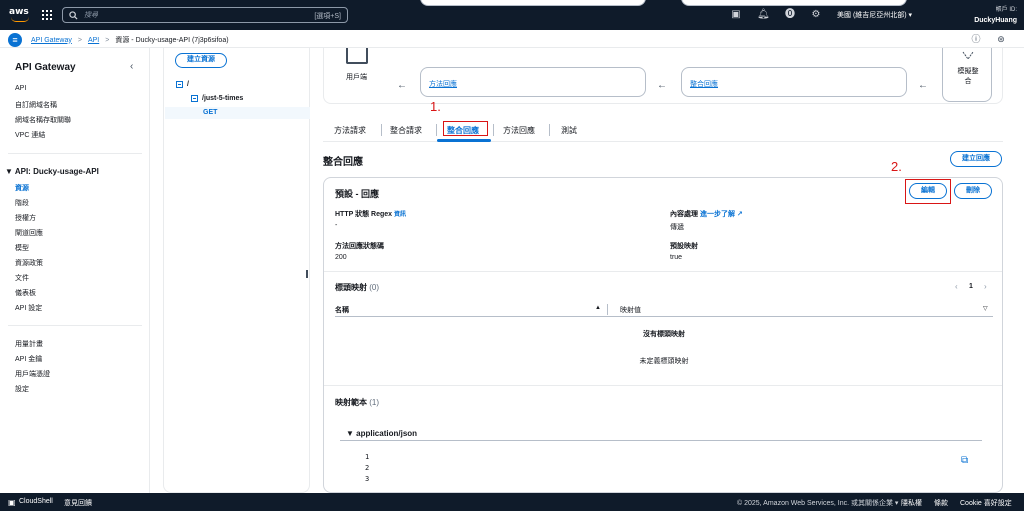 This screenshot has height=511, width=1024. What do you see at coordinates (964, 460) in the screenshot?
I see `copy-icon: ⧉` at bounding box center [964, 460].